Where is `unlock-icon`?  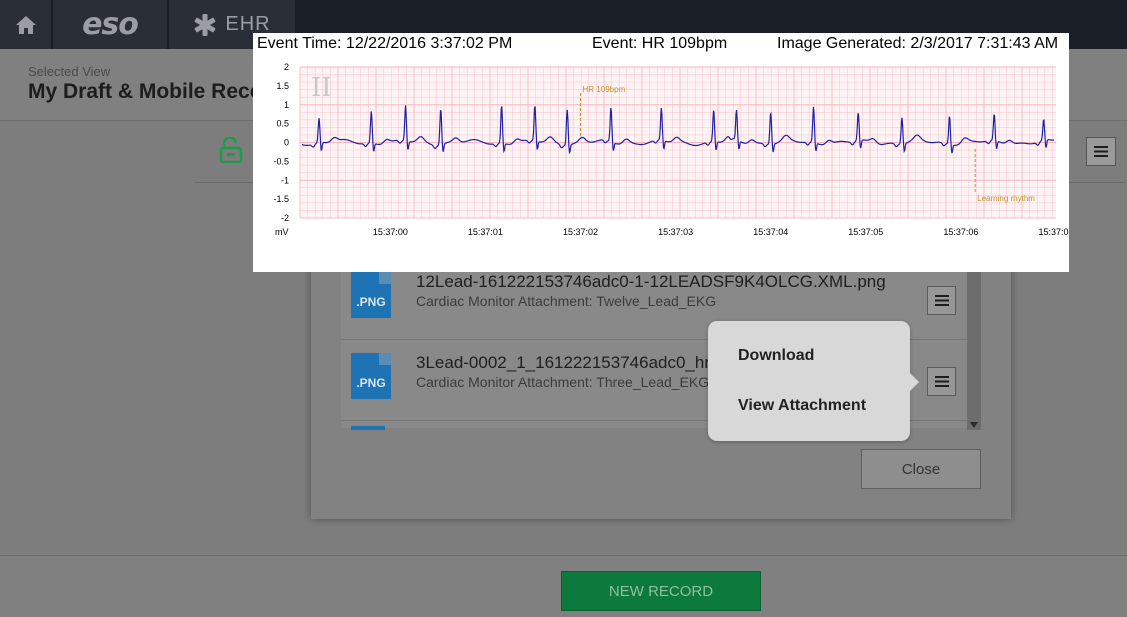 unlock-icon is located at coordinates (231, 152).